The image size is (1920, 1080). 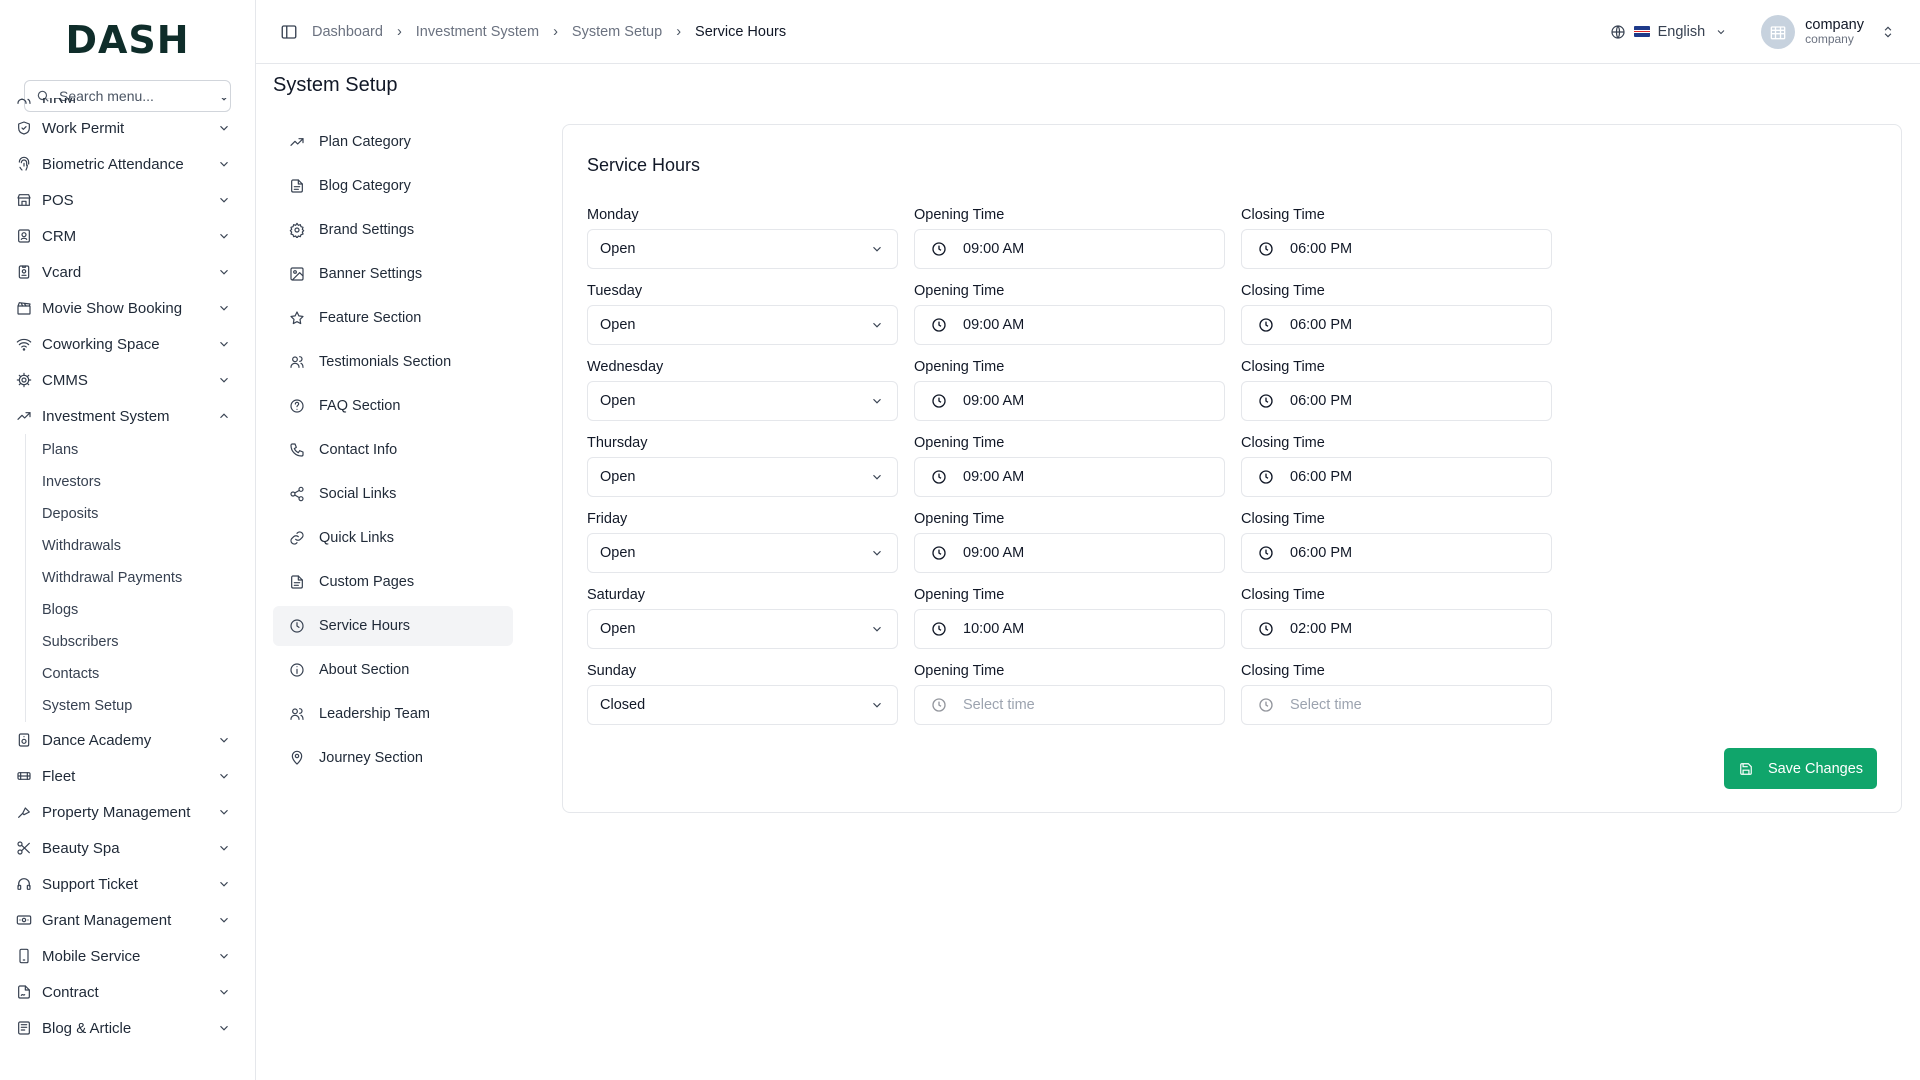 I want to click on sidebar-item-label: Contract, so click(x=70, y=992).